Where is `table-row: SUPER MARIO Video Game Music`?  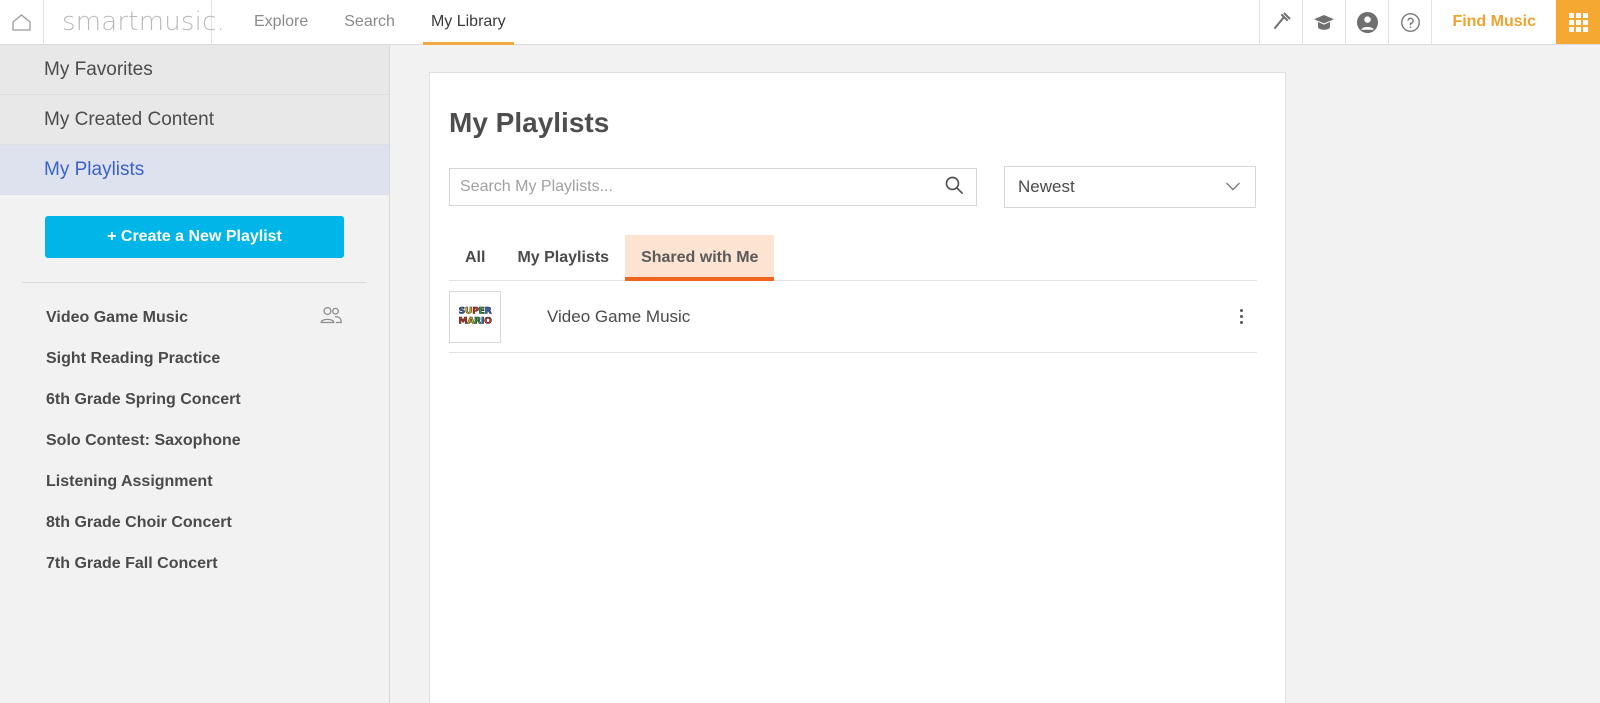 table-row: SUPER MARIO Video Game Music is located at coordinates (853, 317).